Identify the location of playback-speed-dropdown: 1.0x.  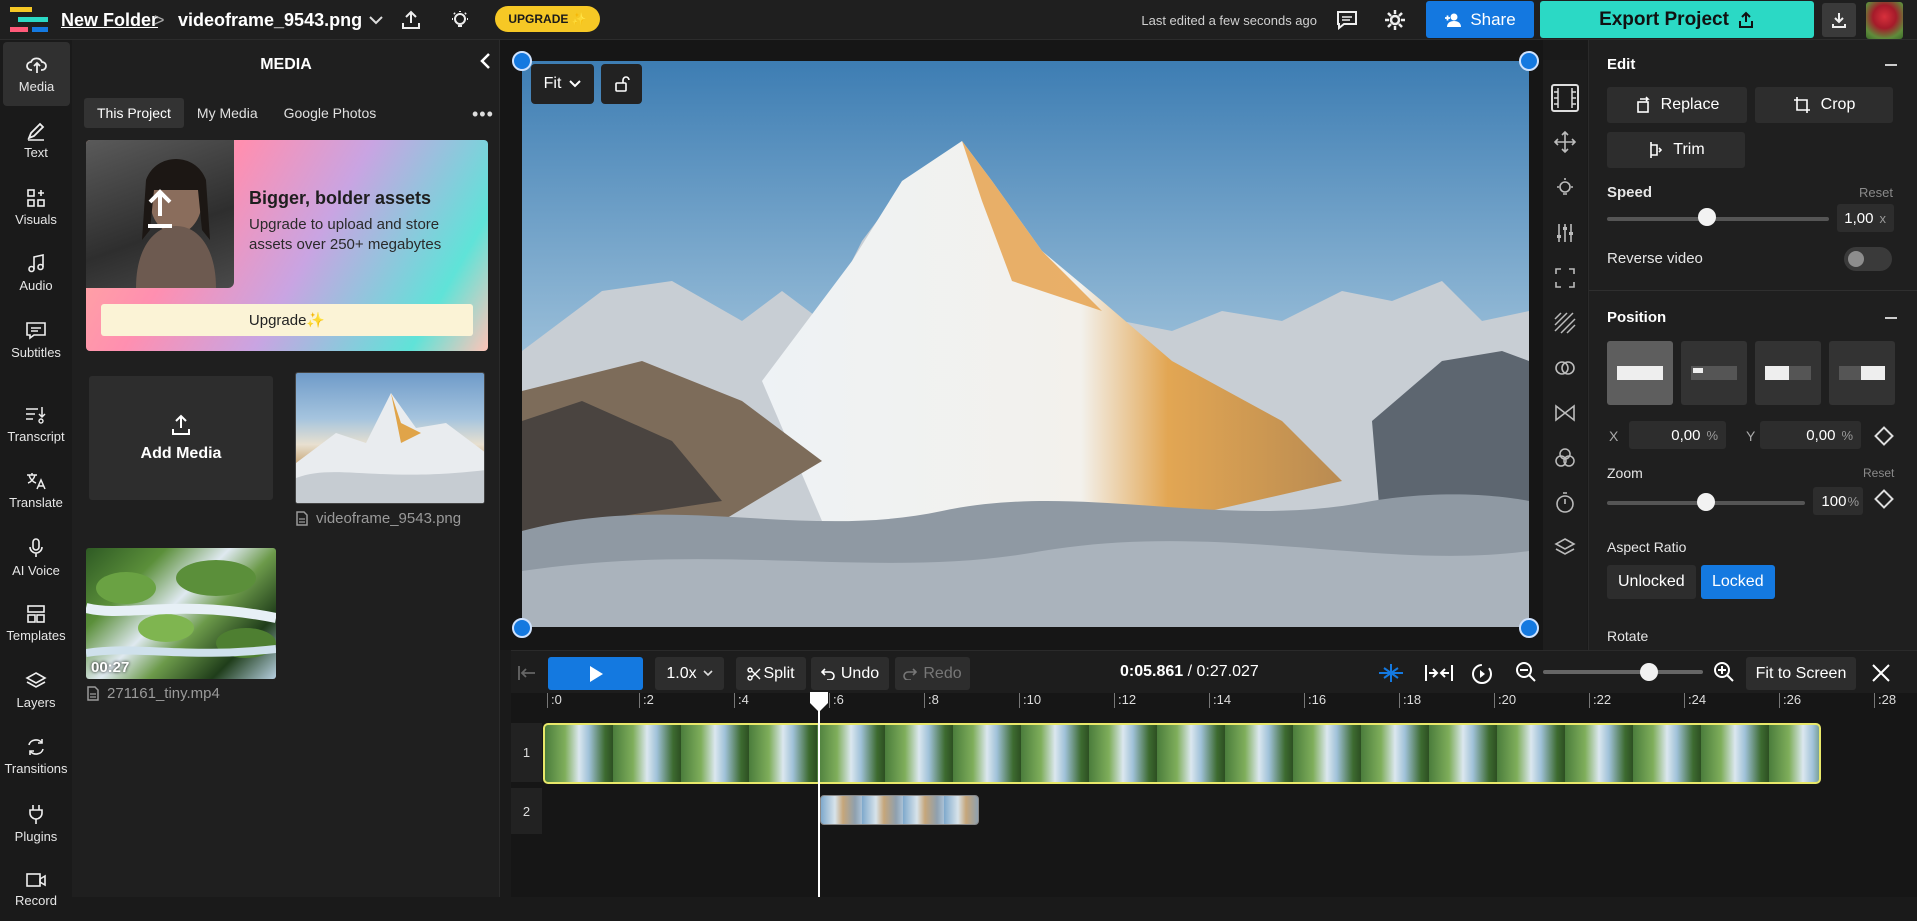
(689, 673).